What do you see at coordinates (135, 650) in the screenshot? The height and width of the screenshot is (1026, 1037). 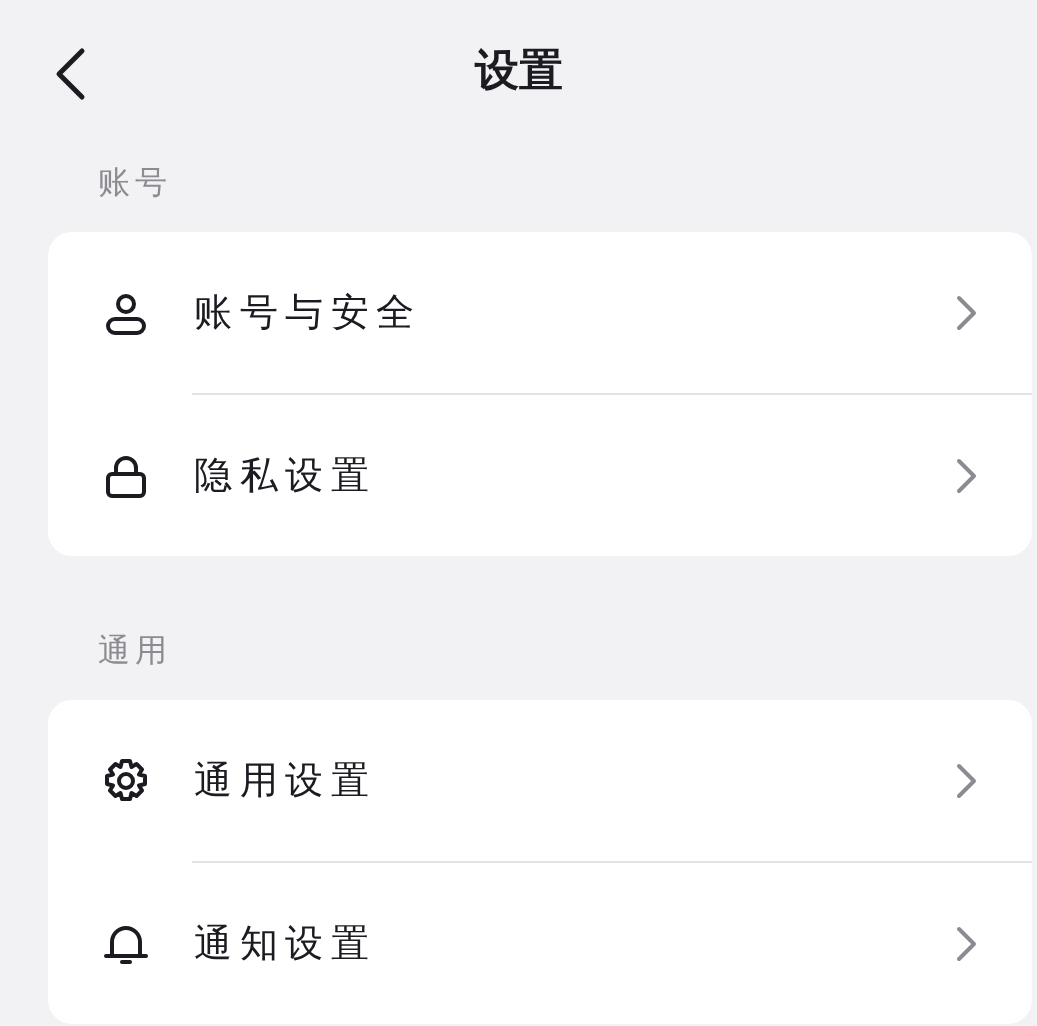 I see `section-header: 通用` at bounding box center [135, 650].